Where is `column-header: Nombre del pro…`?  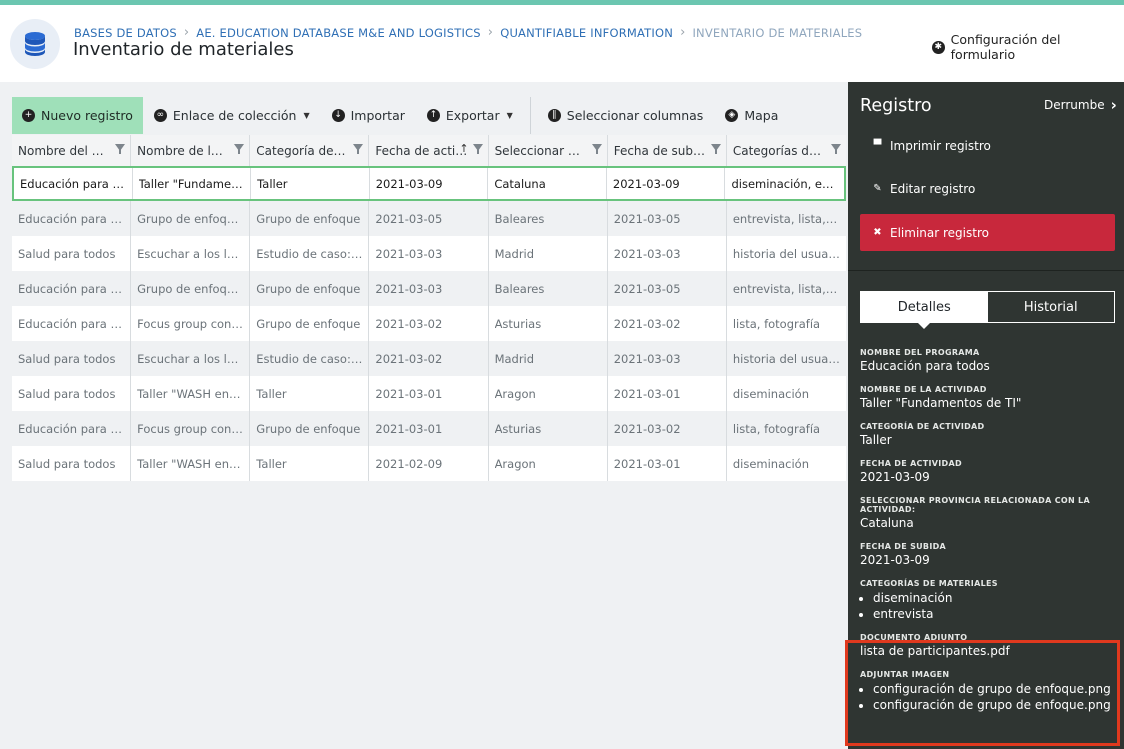 column-header: Nombre del pro… is located at coordinates (72, 150).